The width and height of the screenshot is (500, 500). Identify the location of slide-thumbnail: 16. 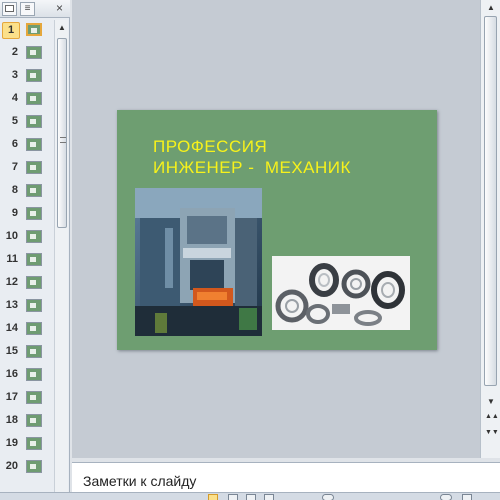
(27, 375).